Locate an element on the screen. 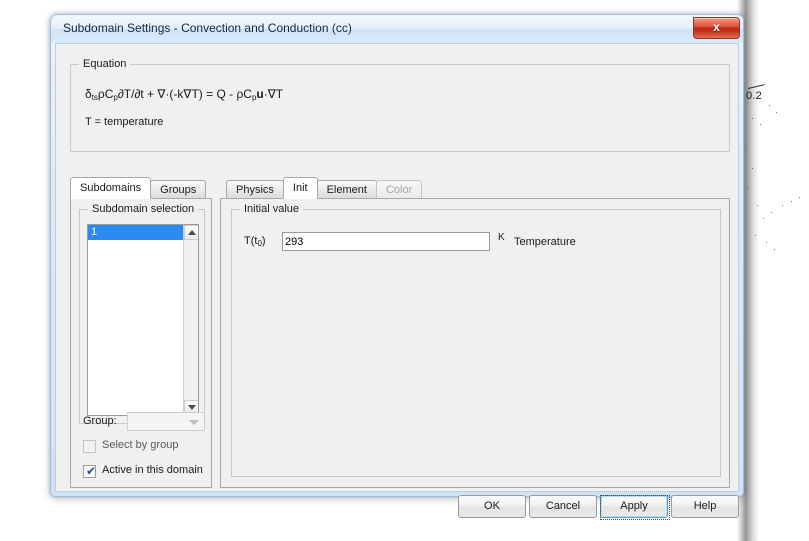 This screenshot has height=541, width=809. initial-temperature-label: T(t0) is located at coordinates (255, 241).